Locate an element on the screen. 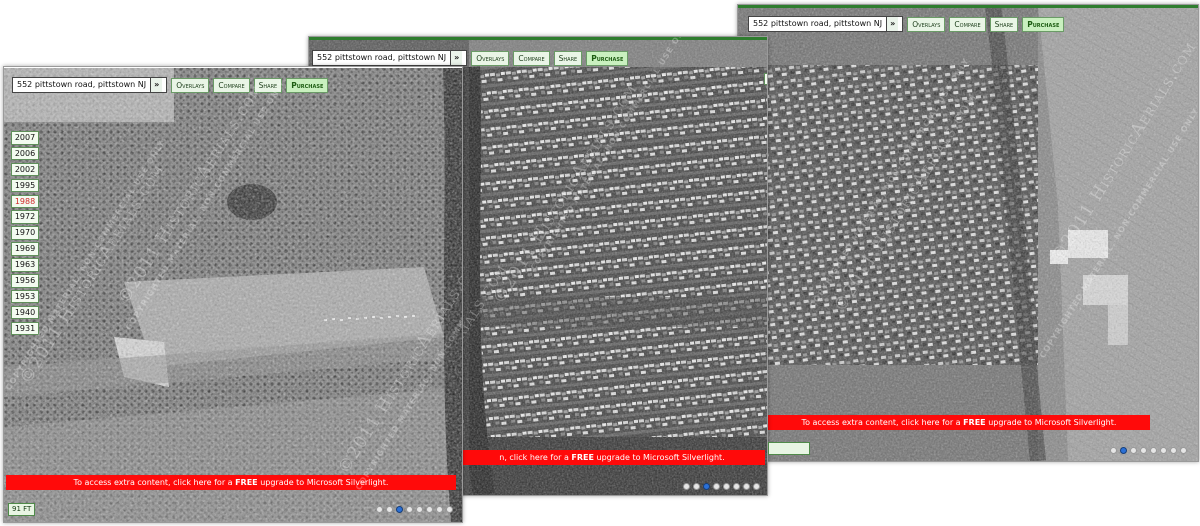  year-button-1972: 1972 is located at coordinates (25, 217).